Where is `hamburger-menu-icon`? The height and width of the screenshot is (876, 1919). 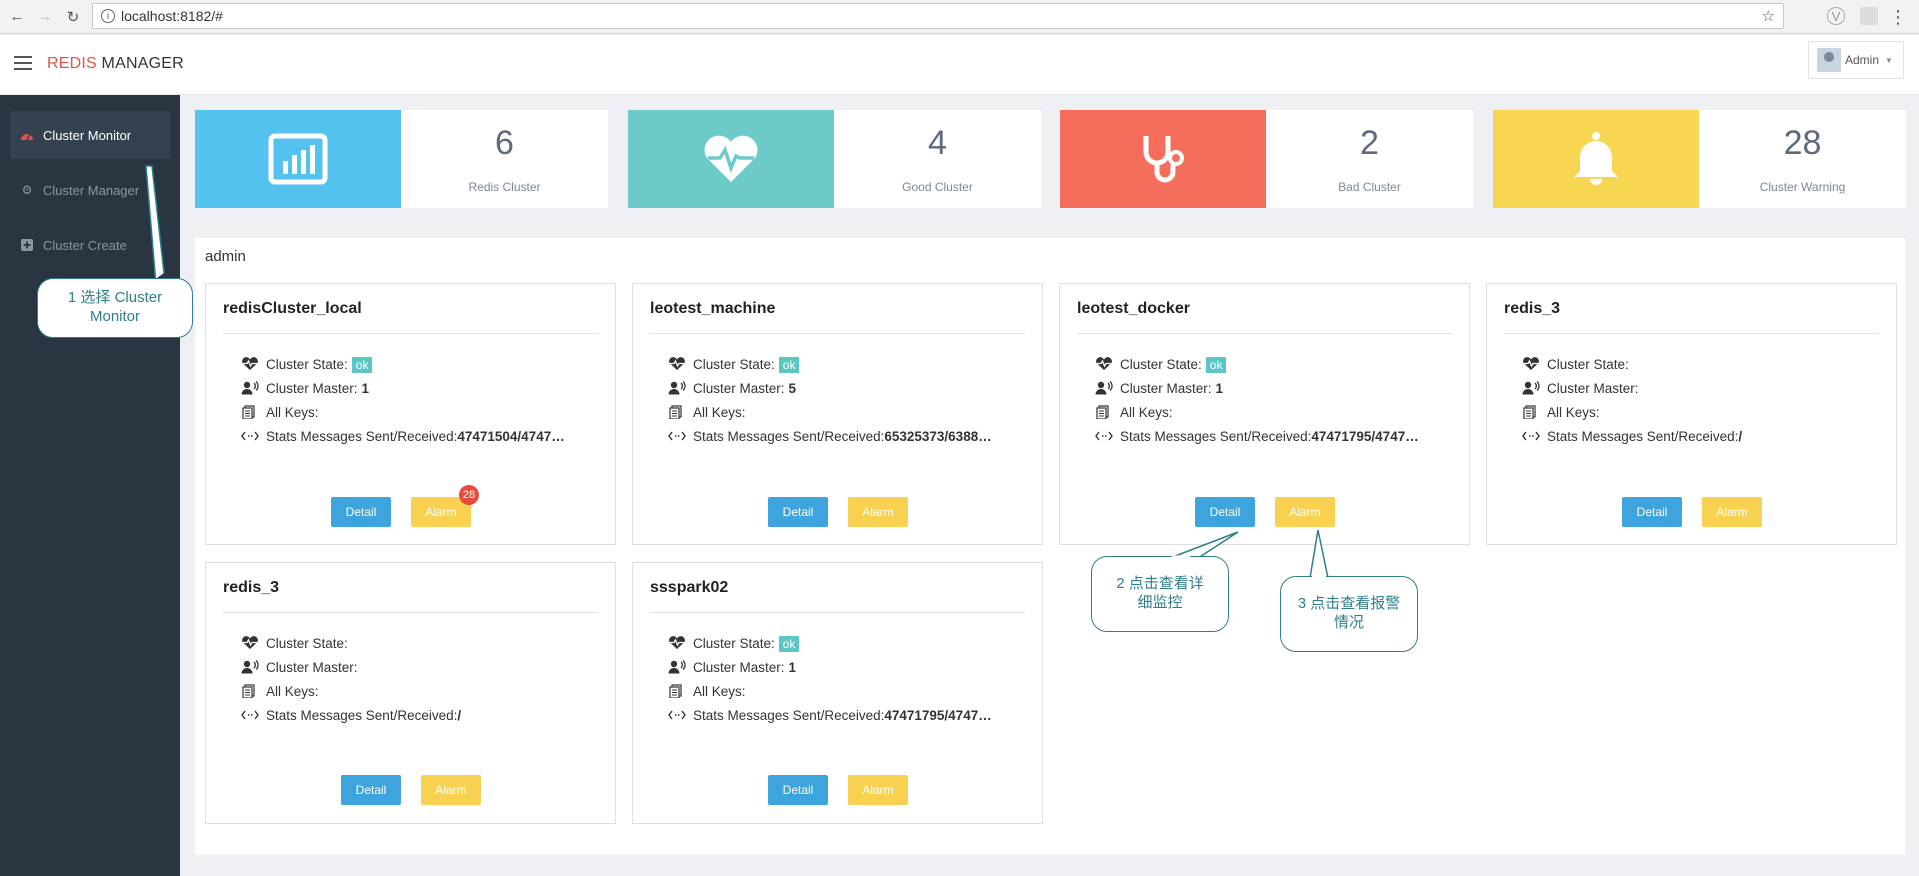 hamburger-menu-icon is located at coordinates (23, 63).